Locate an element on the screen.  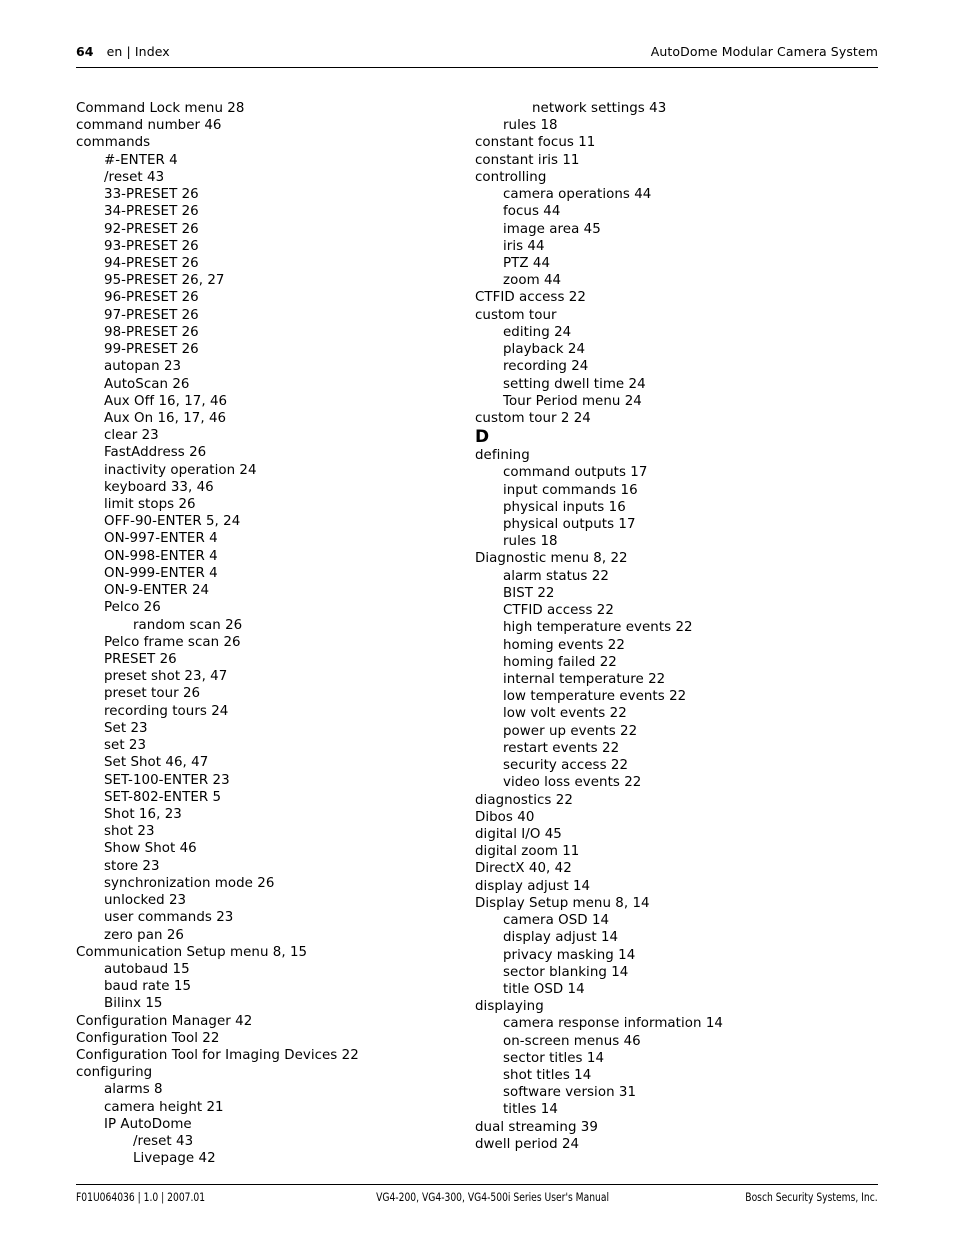
index-entry: 34-PRESET 26 is located at coordinates (151, 212).